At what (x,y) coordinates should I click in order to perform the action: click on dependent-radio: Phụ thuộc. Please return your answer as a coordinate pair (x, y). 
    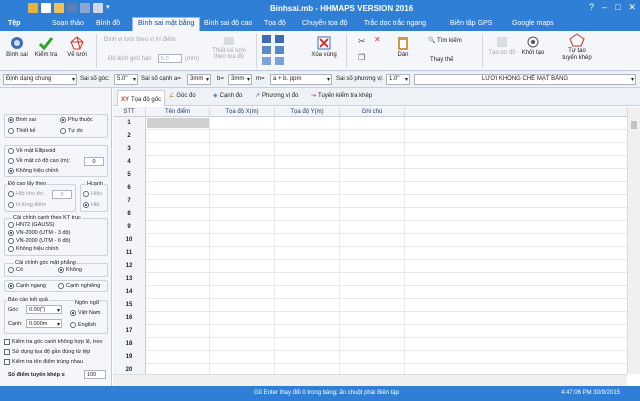
    Looking at the image, I should click on (76, 120).